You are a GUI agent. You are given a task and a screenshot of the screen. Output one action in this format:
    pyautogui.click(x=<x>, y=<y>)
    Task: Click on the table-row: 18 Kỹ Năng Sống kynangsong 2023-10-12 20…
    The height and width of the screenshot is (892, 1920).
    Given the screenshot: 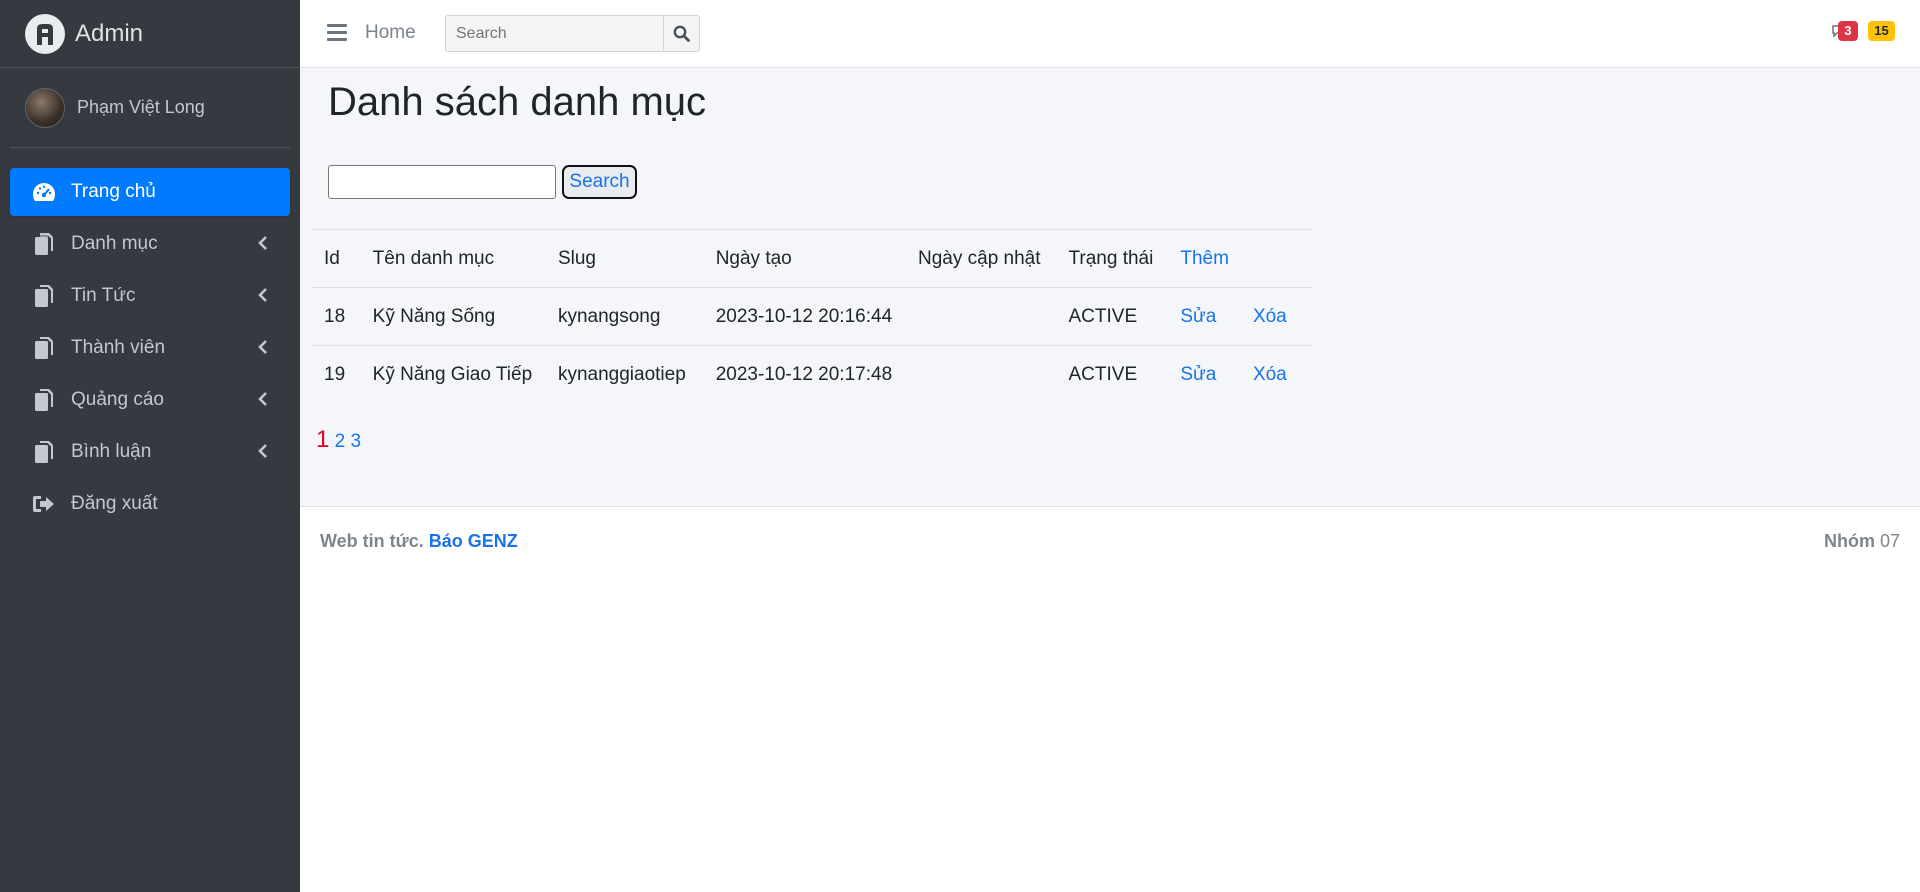 What is the action you would take?
    pyautogui.click(x=812, y=316)
    